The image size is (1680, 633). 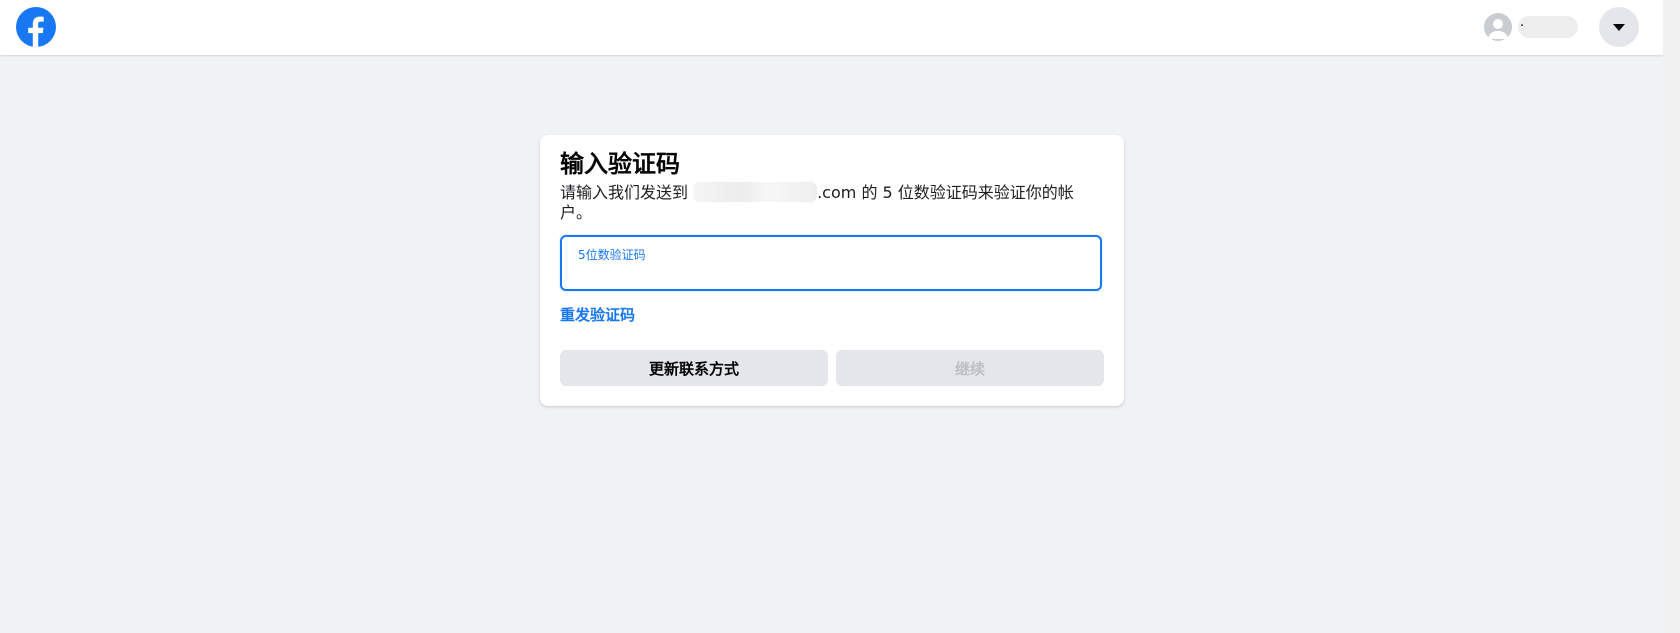 What do you see at coordinates (36, 27) in the screenshot?
I see `facebook-logo-icon` at bounding box center [36, 27].